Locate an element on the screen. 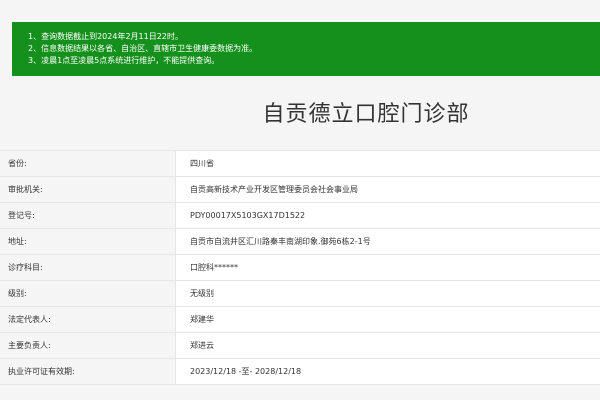 This screenshot has width=600, height=400. table-row-principal: 主要负责人: 郑进云 is located at coordinates (300, 346).